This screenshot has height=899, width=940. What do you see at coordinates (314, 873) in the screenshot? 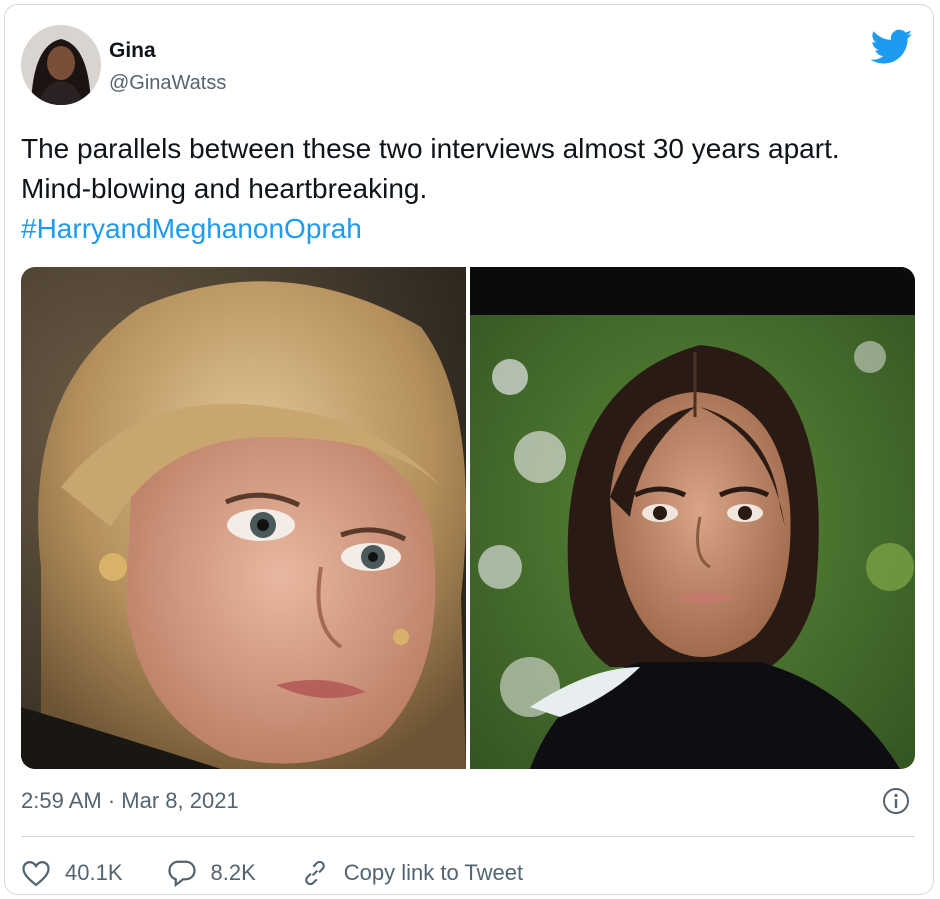
I see `link-icon` at bounding box center [314, 873].